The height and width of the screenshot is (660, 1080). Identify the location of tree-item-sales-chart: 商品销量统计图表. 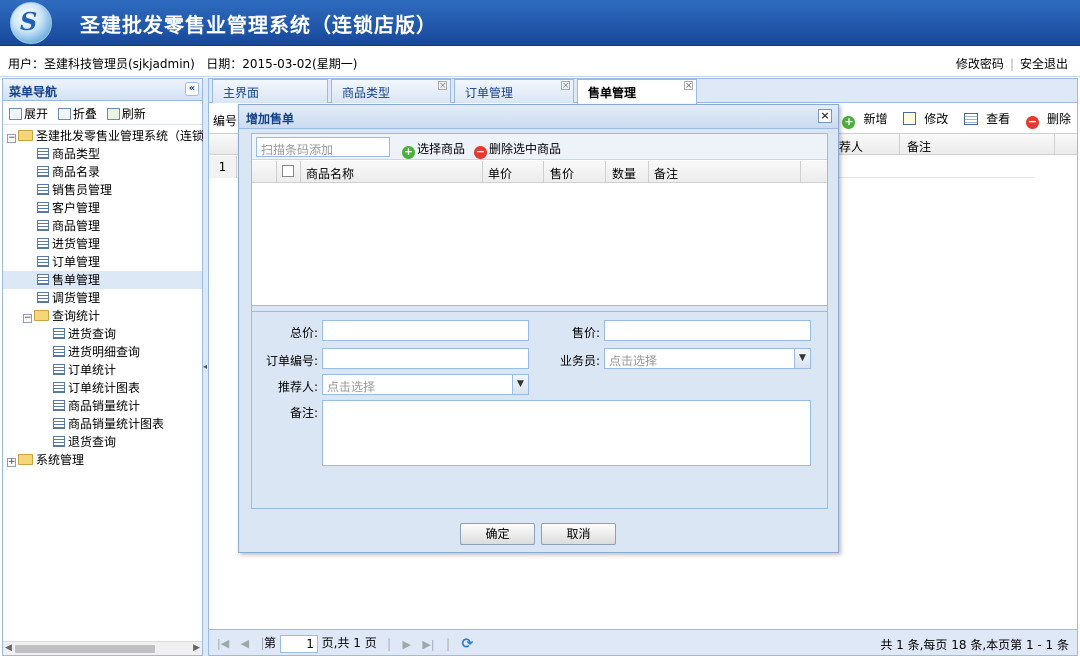
(102, 424).